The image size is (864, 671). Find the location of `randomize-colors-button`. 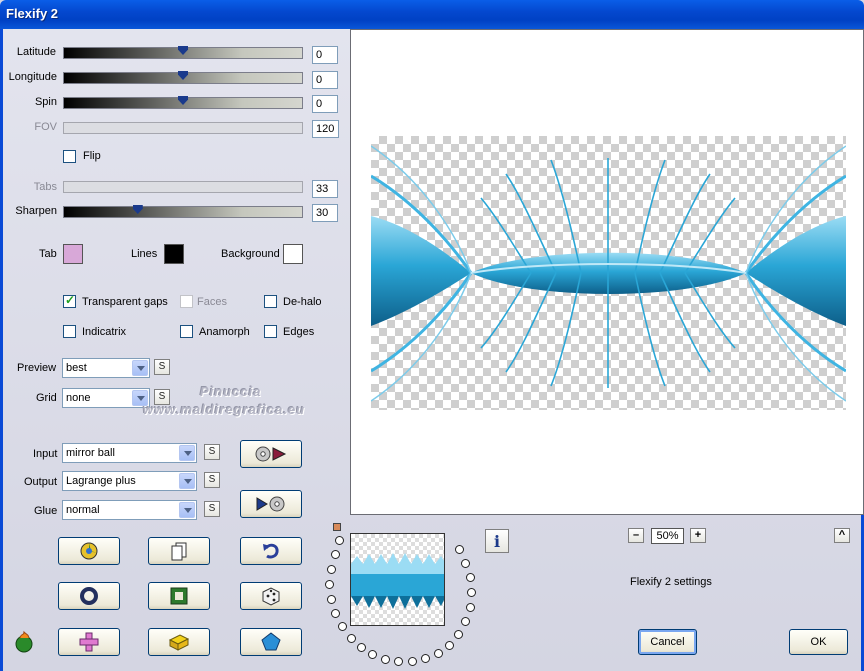

randomize-colors-button is located at coordinates (89, 551).